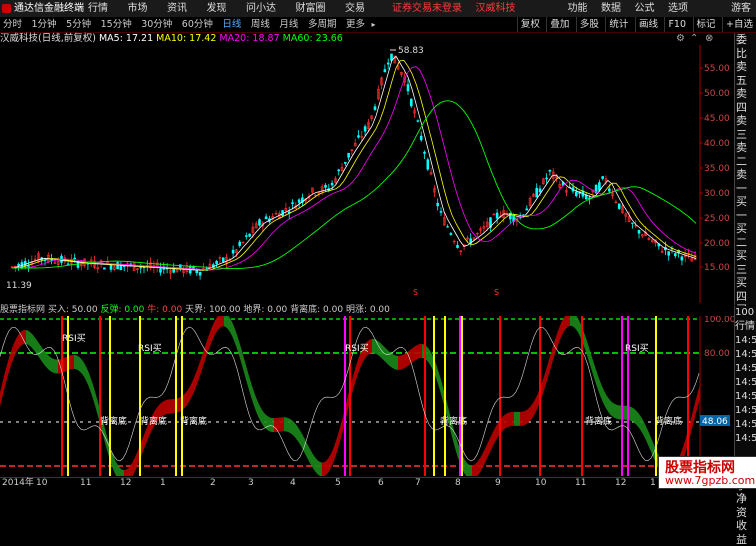  What do you see at coordinates (618, 24) in the screenshot?
I see `tool-tongji: 统计` at bounding box center [618, 24].